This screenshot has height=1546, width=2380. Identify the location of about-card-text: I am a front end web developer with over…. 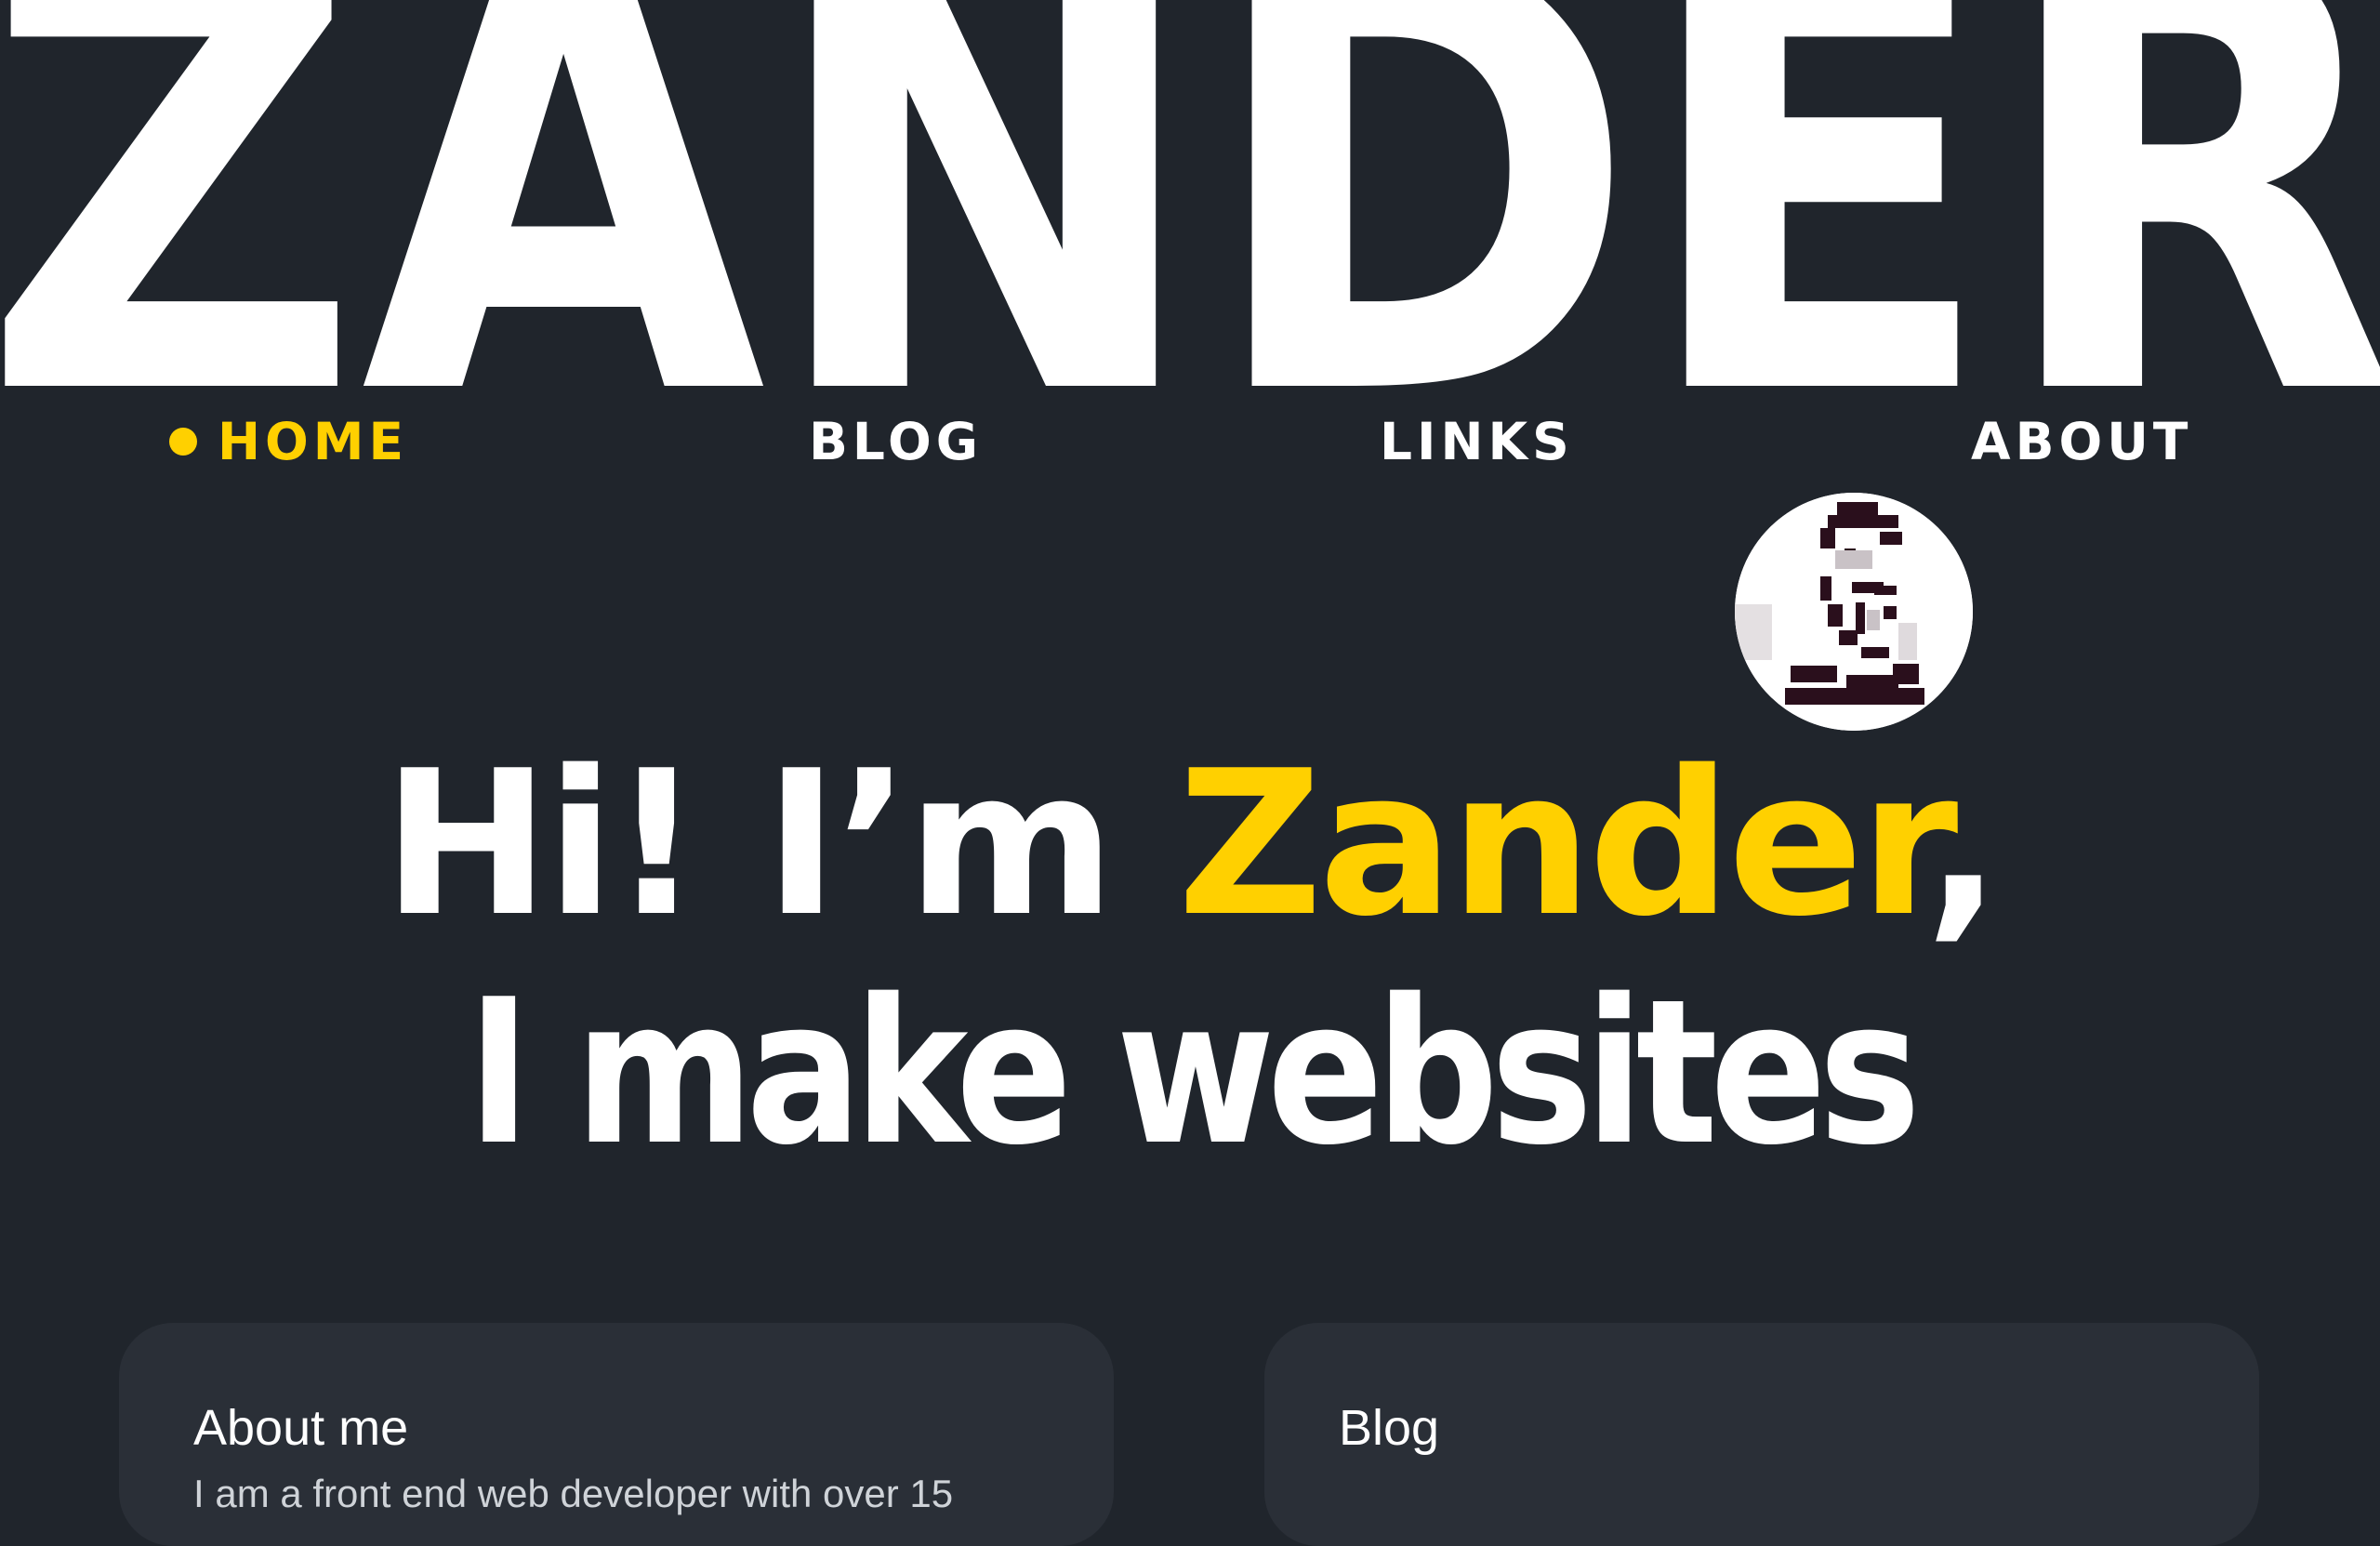
(573, 1493).